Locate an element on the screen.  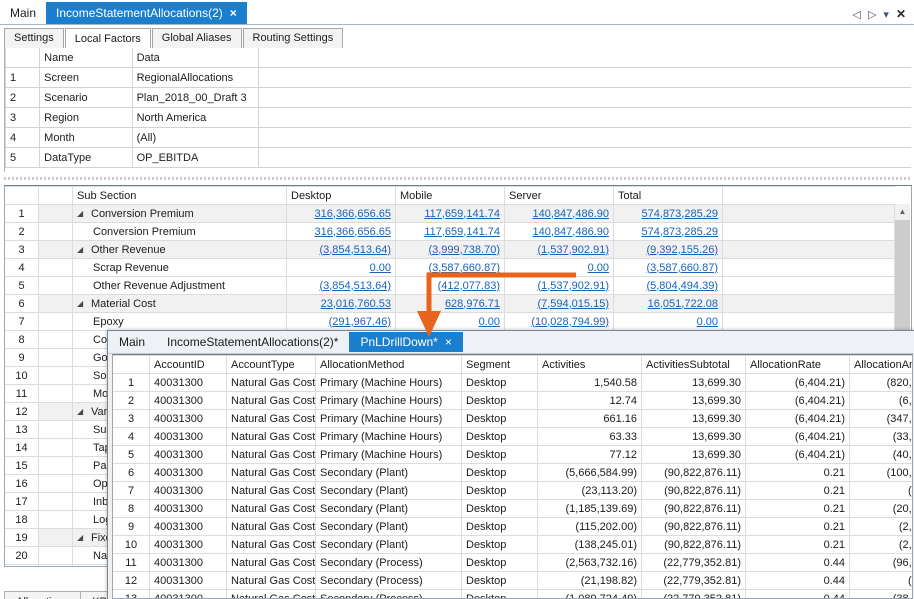
value-cell-desktop: (3,854,513.64) is located at coordinates (341, 249).